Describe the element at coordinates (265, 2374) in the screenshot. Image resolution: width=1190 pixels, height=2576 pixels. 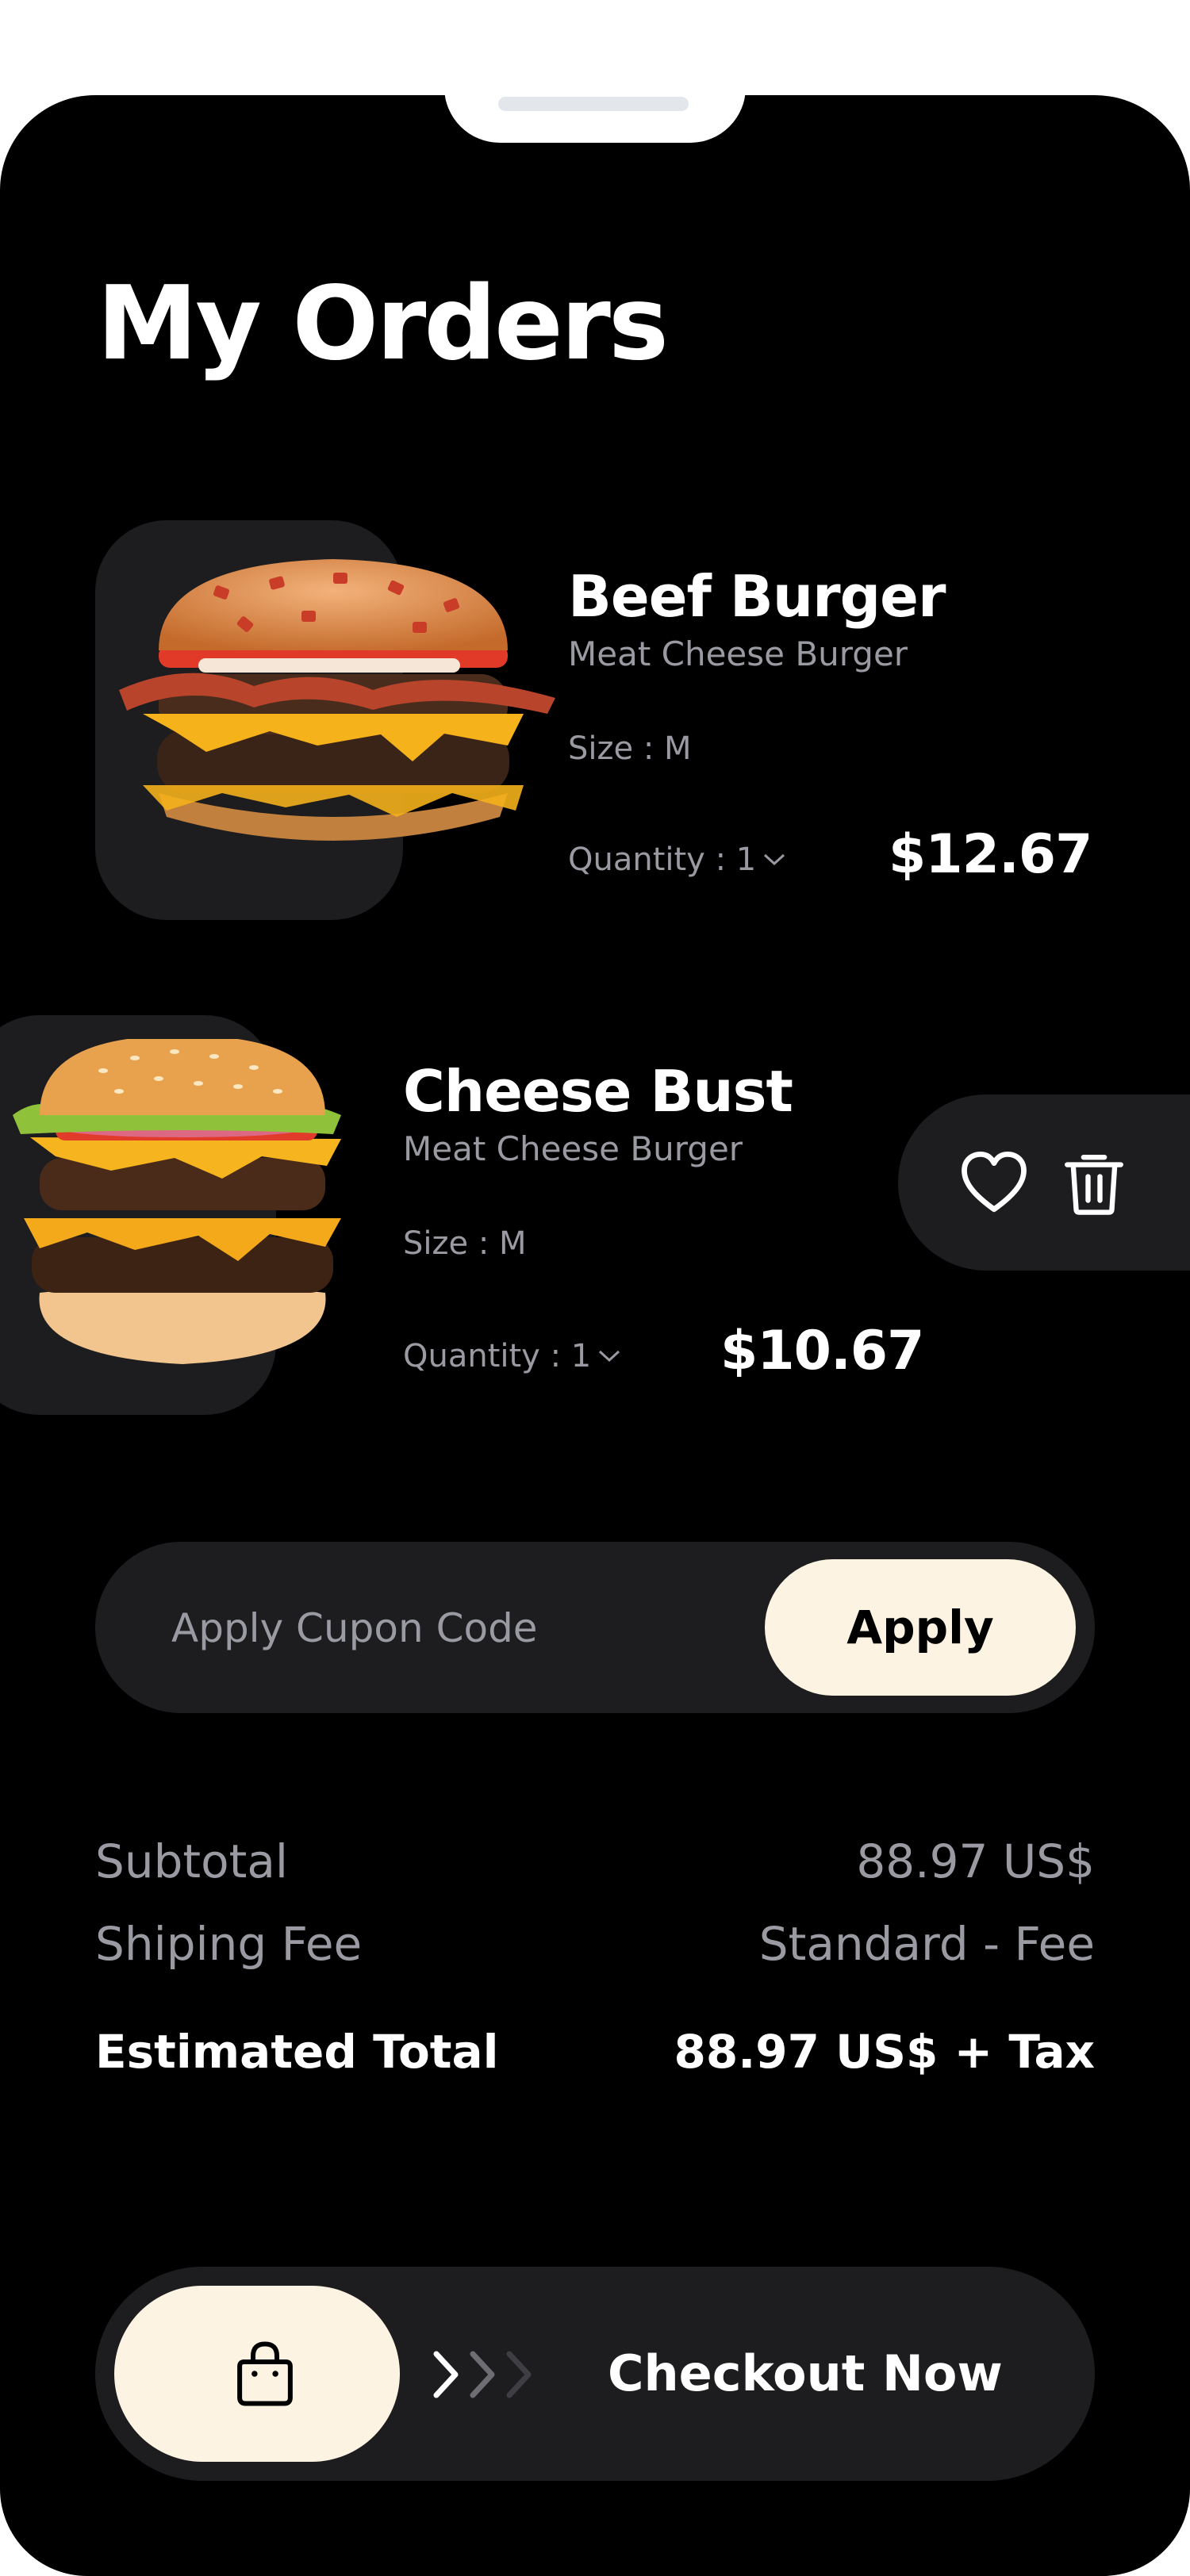
I see `shopping-bag-icon` at that location.